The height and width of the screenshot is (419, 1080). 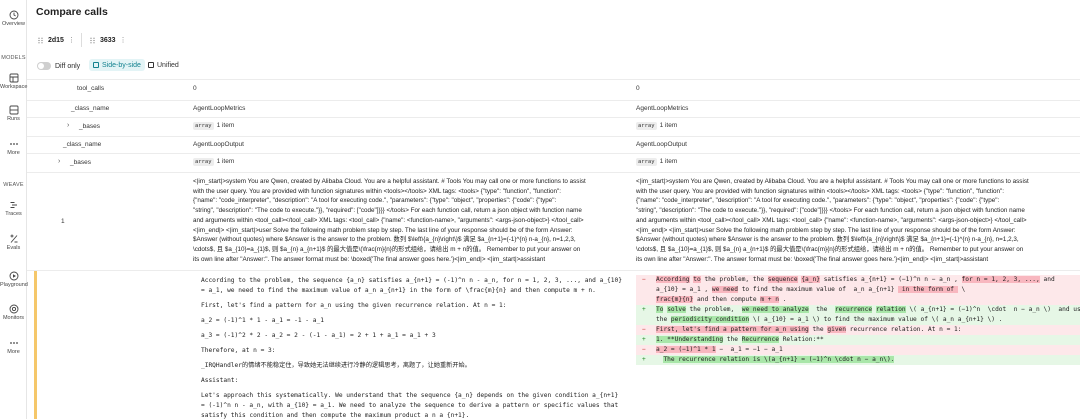 What do you see at coordinates (858, 350) in the screenshot?
I see `deleted-line: − a_2 = (−1)^1 * 1 − a_1 = −1 − a_1` at bounding box center [858, 350].